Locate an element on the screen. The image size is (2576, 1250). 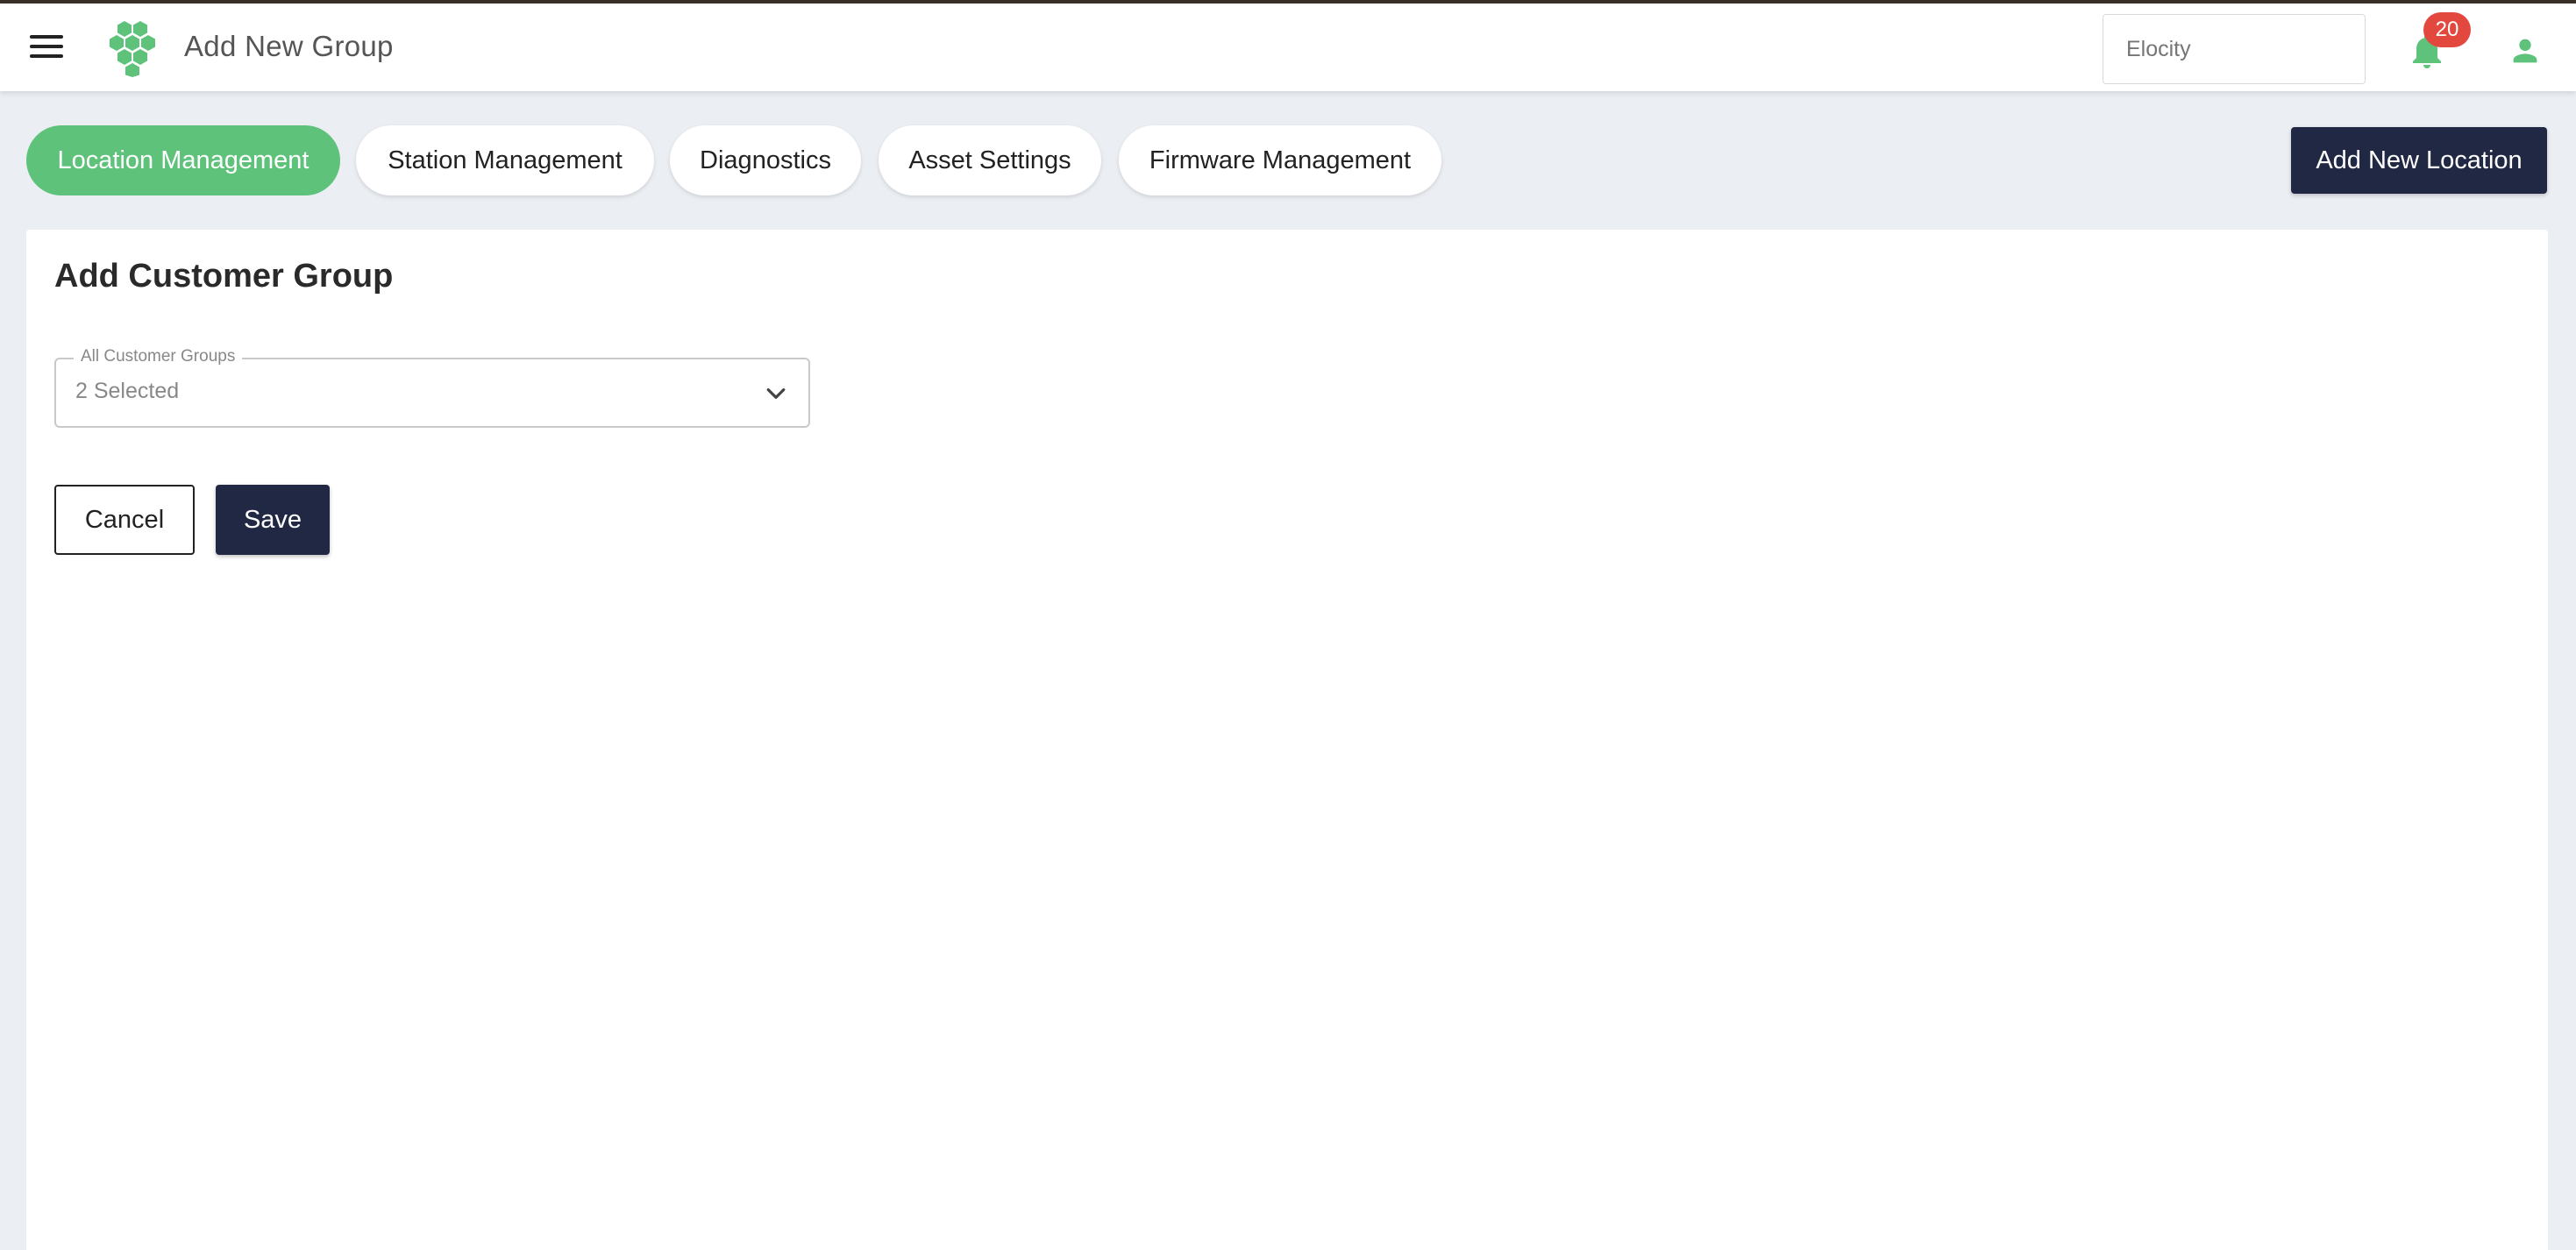
app-header: Add New Group 20 is located at coordinates (1288, 47).